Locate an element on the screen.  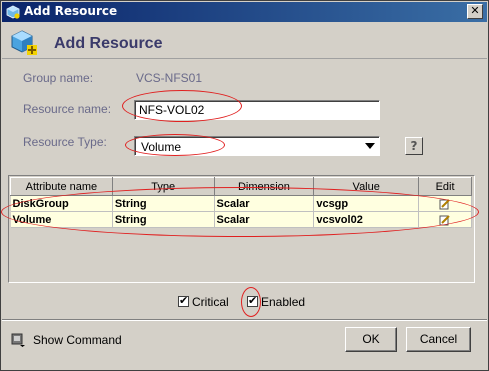
title-bar: Add Resource ✕ is located at coordinates (244, 12).